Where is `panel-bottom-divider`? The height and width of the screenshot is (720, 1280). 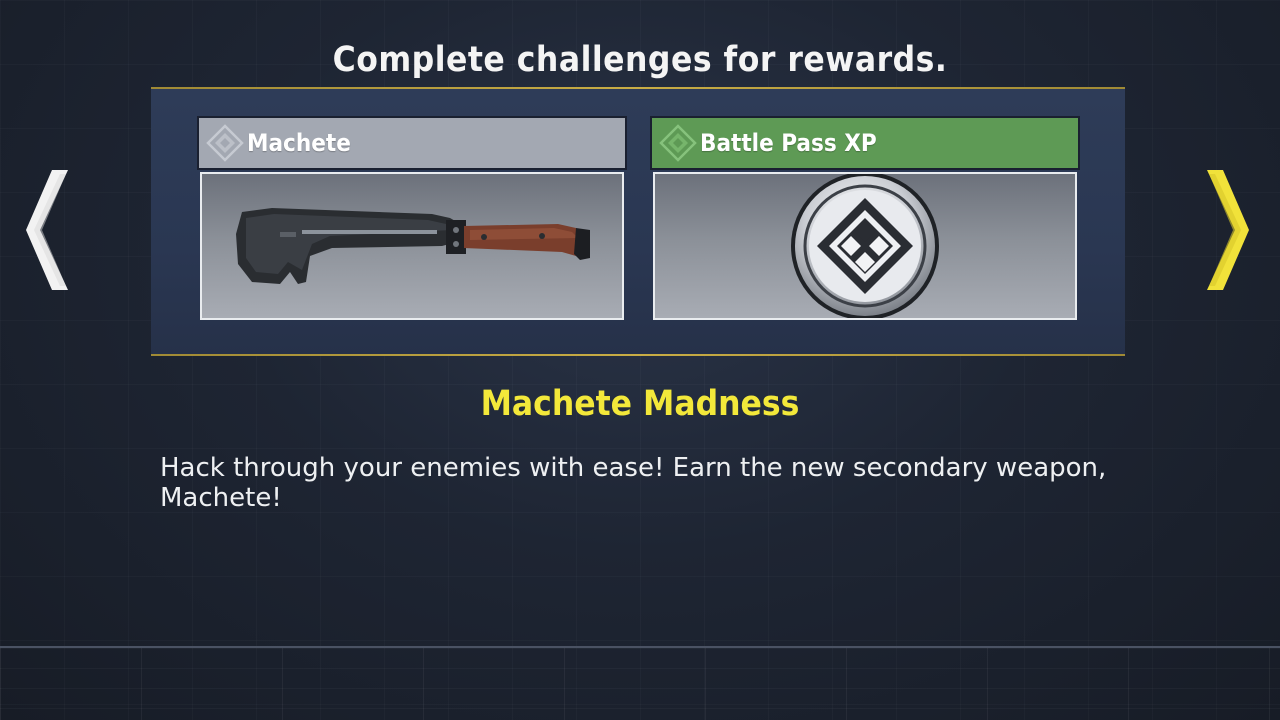
panel-bottom-divider is located at coordinates (638, 355).